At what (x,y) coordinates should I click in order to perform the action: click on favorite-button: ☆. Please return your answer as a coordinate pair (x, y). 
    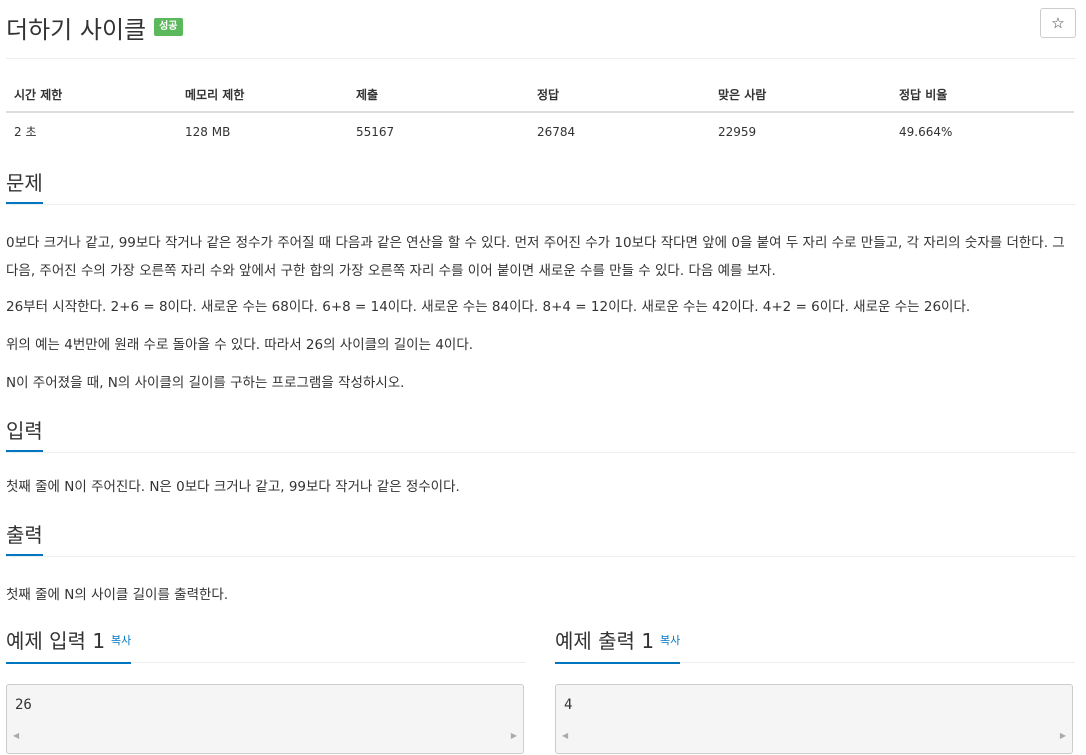
    Looking at the image, I should click on (1058, 23).